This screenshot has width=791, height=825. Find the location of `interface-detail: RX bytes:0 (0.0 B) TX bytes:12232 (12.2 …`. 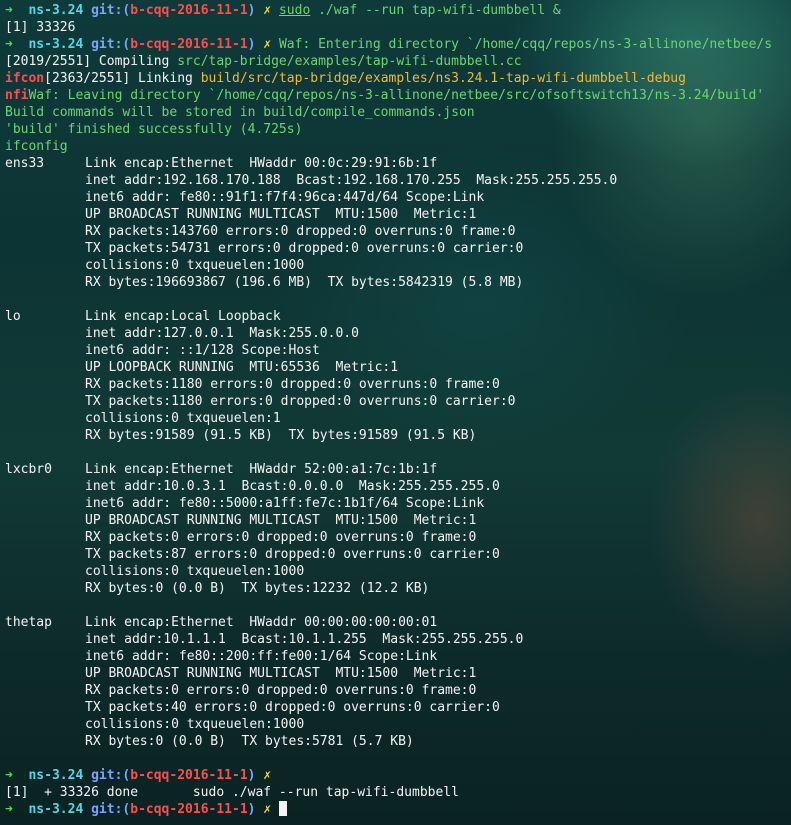

interface-detail: RX bytes:0 (0.0 B) TX bytes:12232 (12.2 … is located at coordinates (257, 588).